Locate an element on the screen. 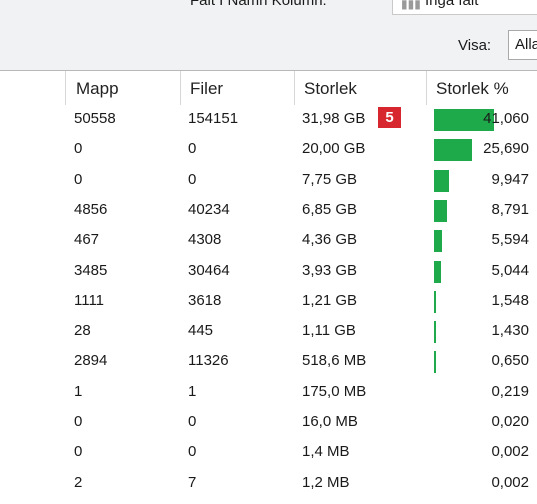  table-row: 4856 40234 6,85 GB 8,791 is located at coordinates (268, 211).